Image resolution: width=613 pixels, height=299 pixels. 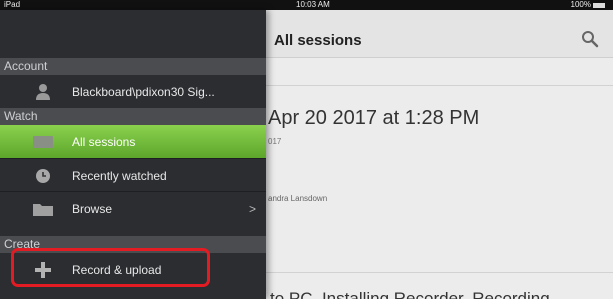 I want to click on sidebar-item-label: Browse, so click(x=92, y=209).